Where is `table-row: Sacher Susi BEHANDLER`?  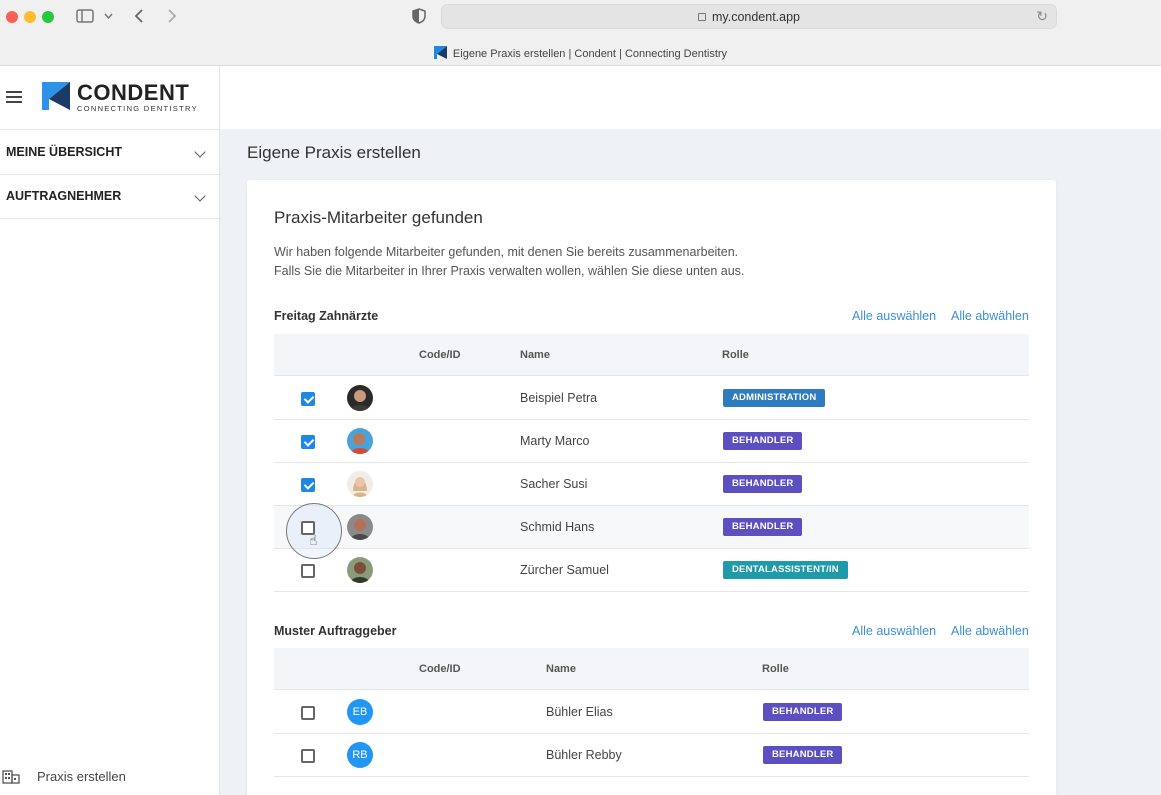 table-row: Sacher Susi BEHANDLER is located at coordinates (651, 484).